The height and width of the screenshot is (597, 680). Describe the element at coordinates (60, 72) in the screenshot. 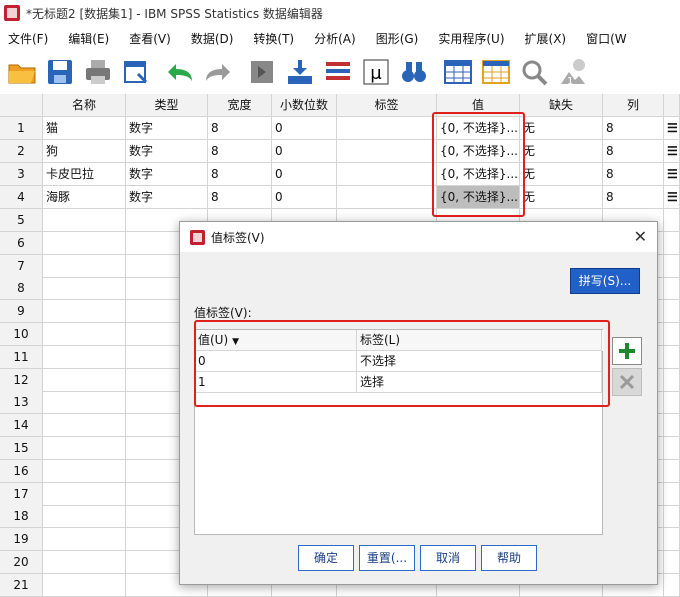

I see `save-icon` at that location.